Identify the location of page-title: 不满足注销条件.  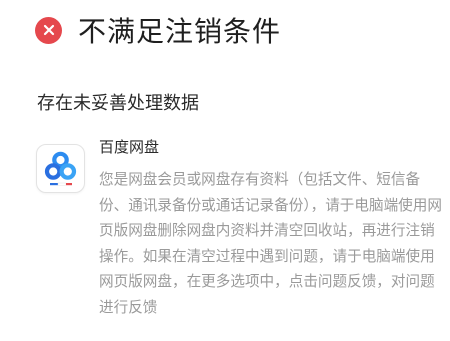
(180, 31).